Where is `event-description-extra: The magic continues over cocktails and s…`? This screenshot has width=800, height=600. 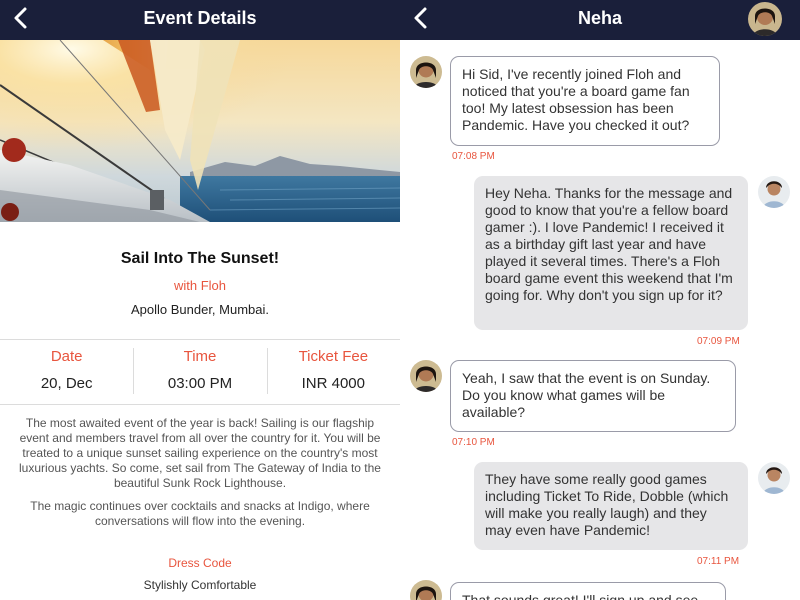 event-description-extra: The magic continues over cocktails and s… is located at coordinates (200, 513).